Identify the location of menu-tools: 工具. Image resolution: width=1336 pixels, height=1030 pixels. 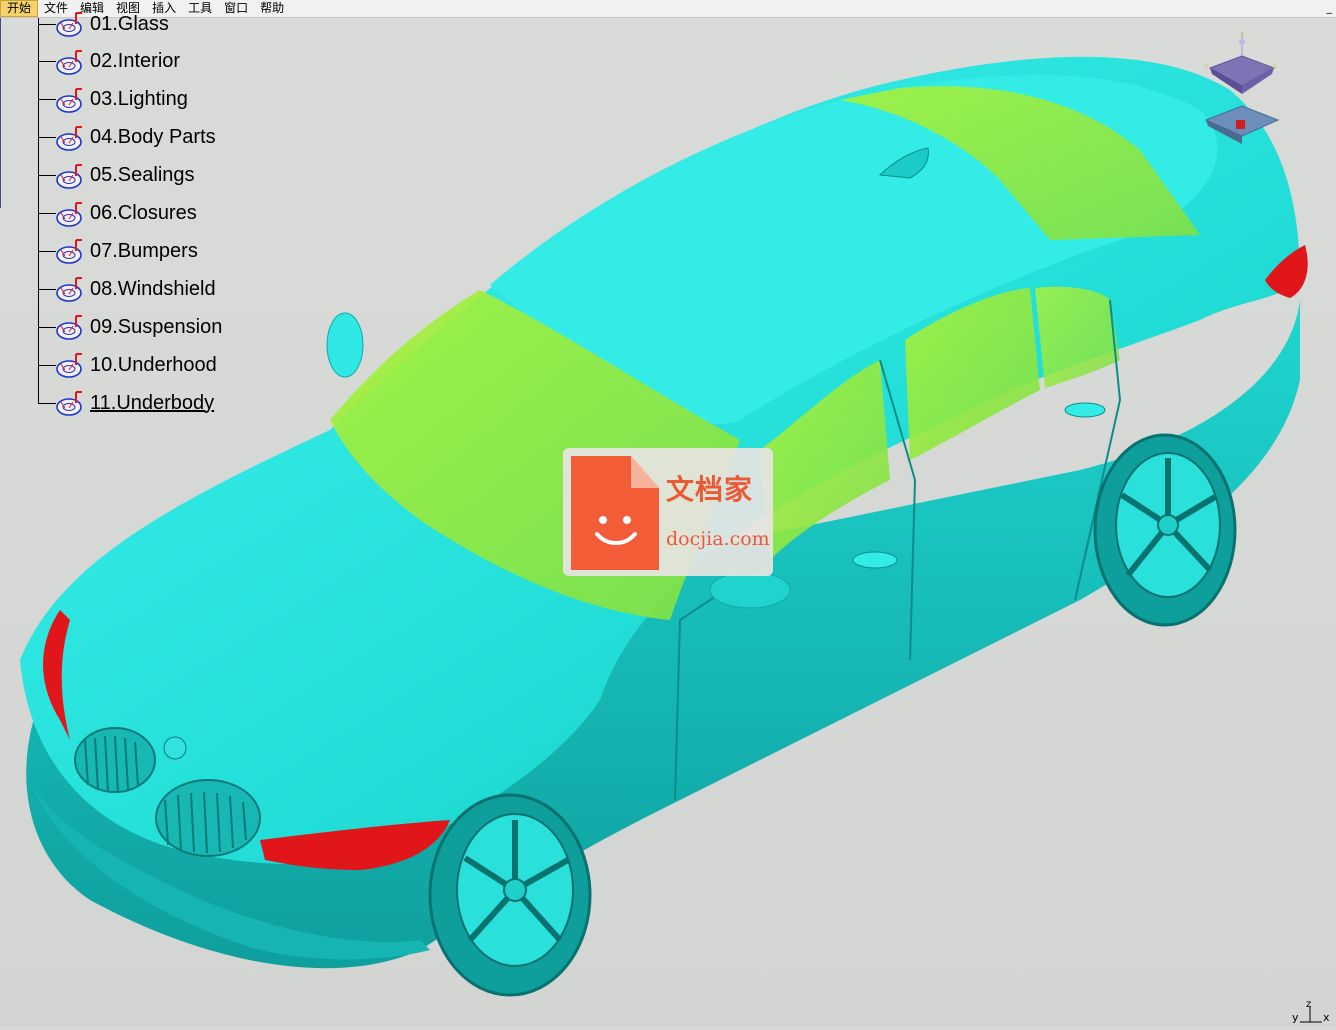
(200, 8).